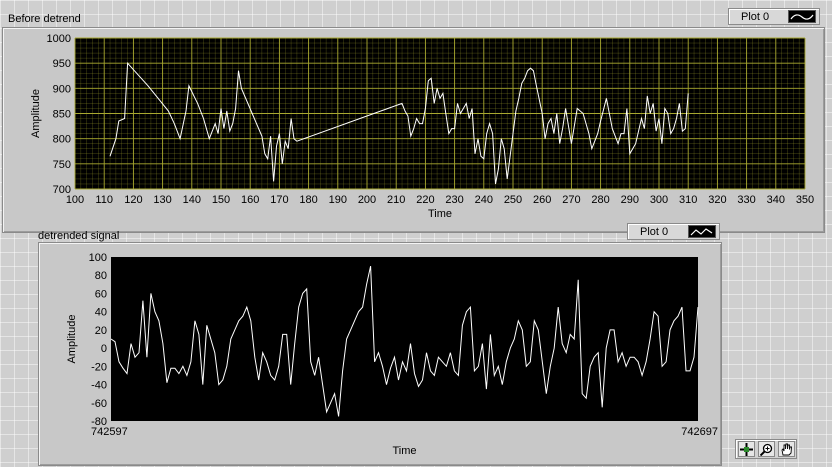 The width and height of the screenshot is (832, 467). What do you see at coordinates (805, 200) in the screenshot?
I see `x-tick-label: 350` at bounding box center [805, 200].